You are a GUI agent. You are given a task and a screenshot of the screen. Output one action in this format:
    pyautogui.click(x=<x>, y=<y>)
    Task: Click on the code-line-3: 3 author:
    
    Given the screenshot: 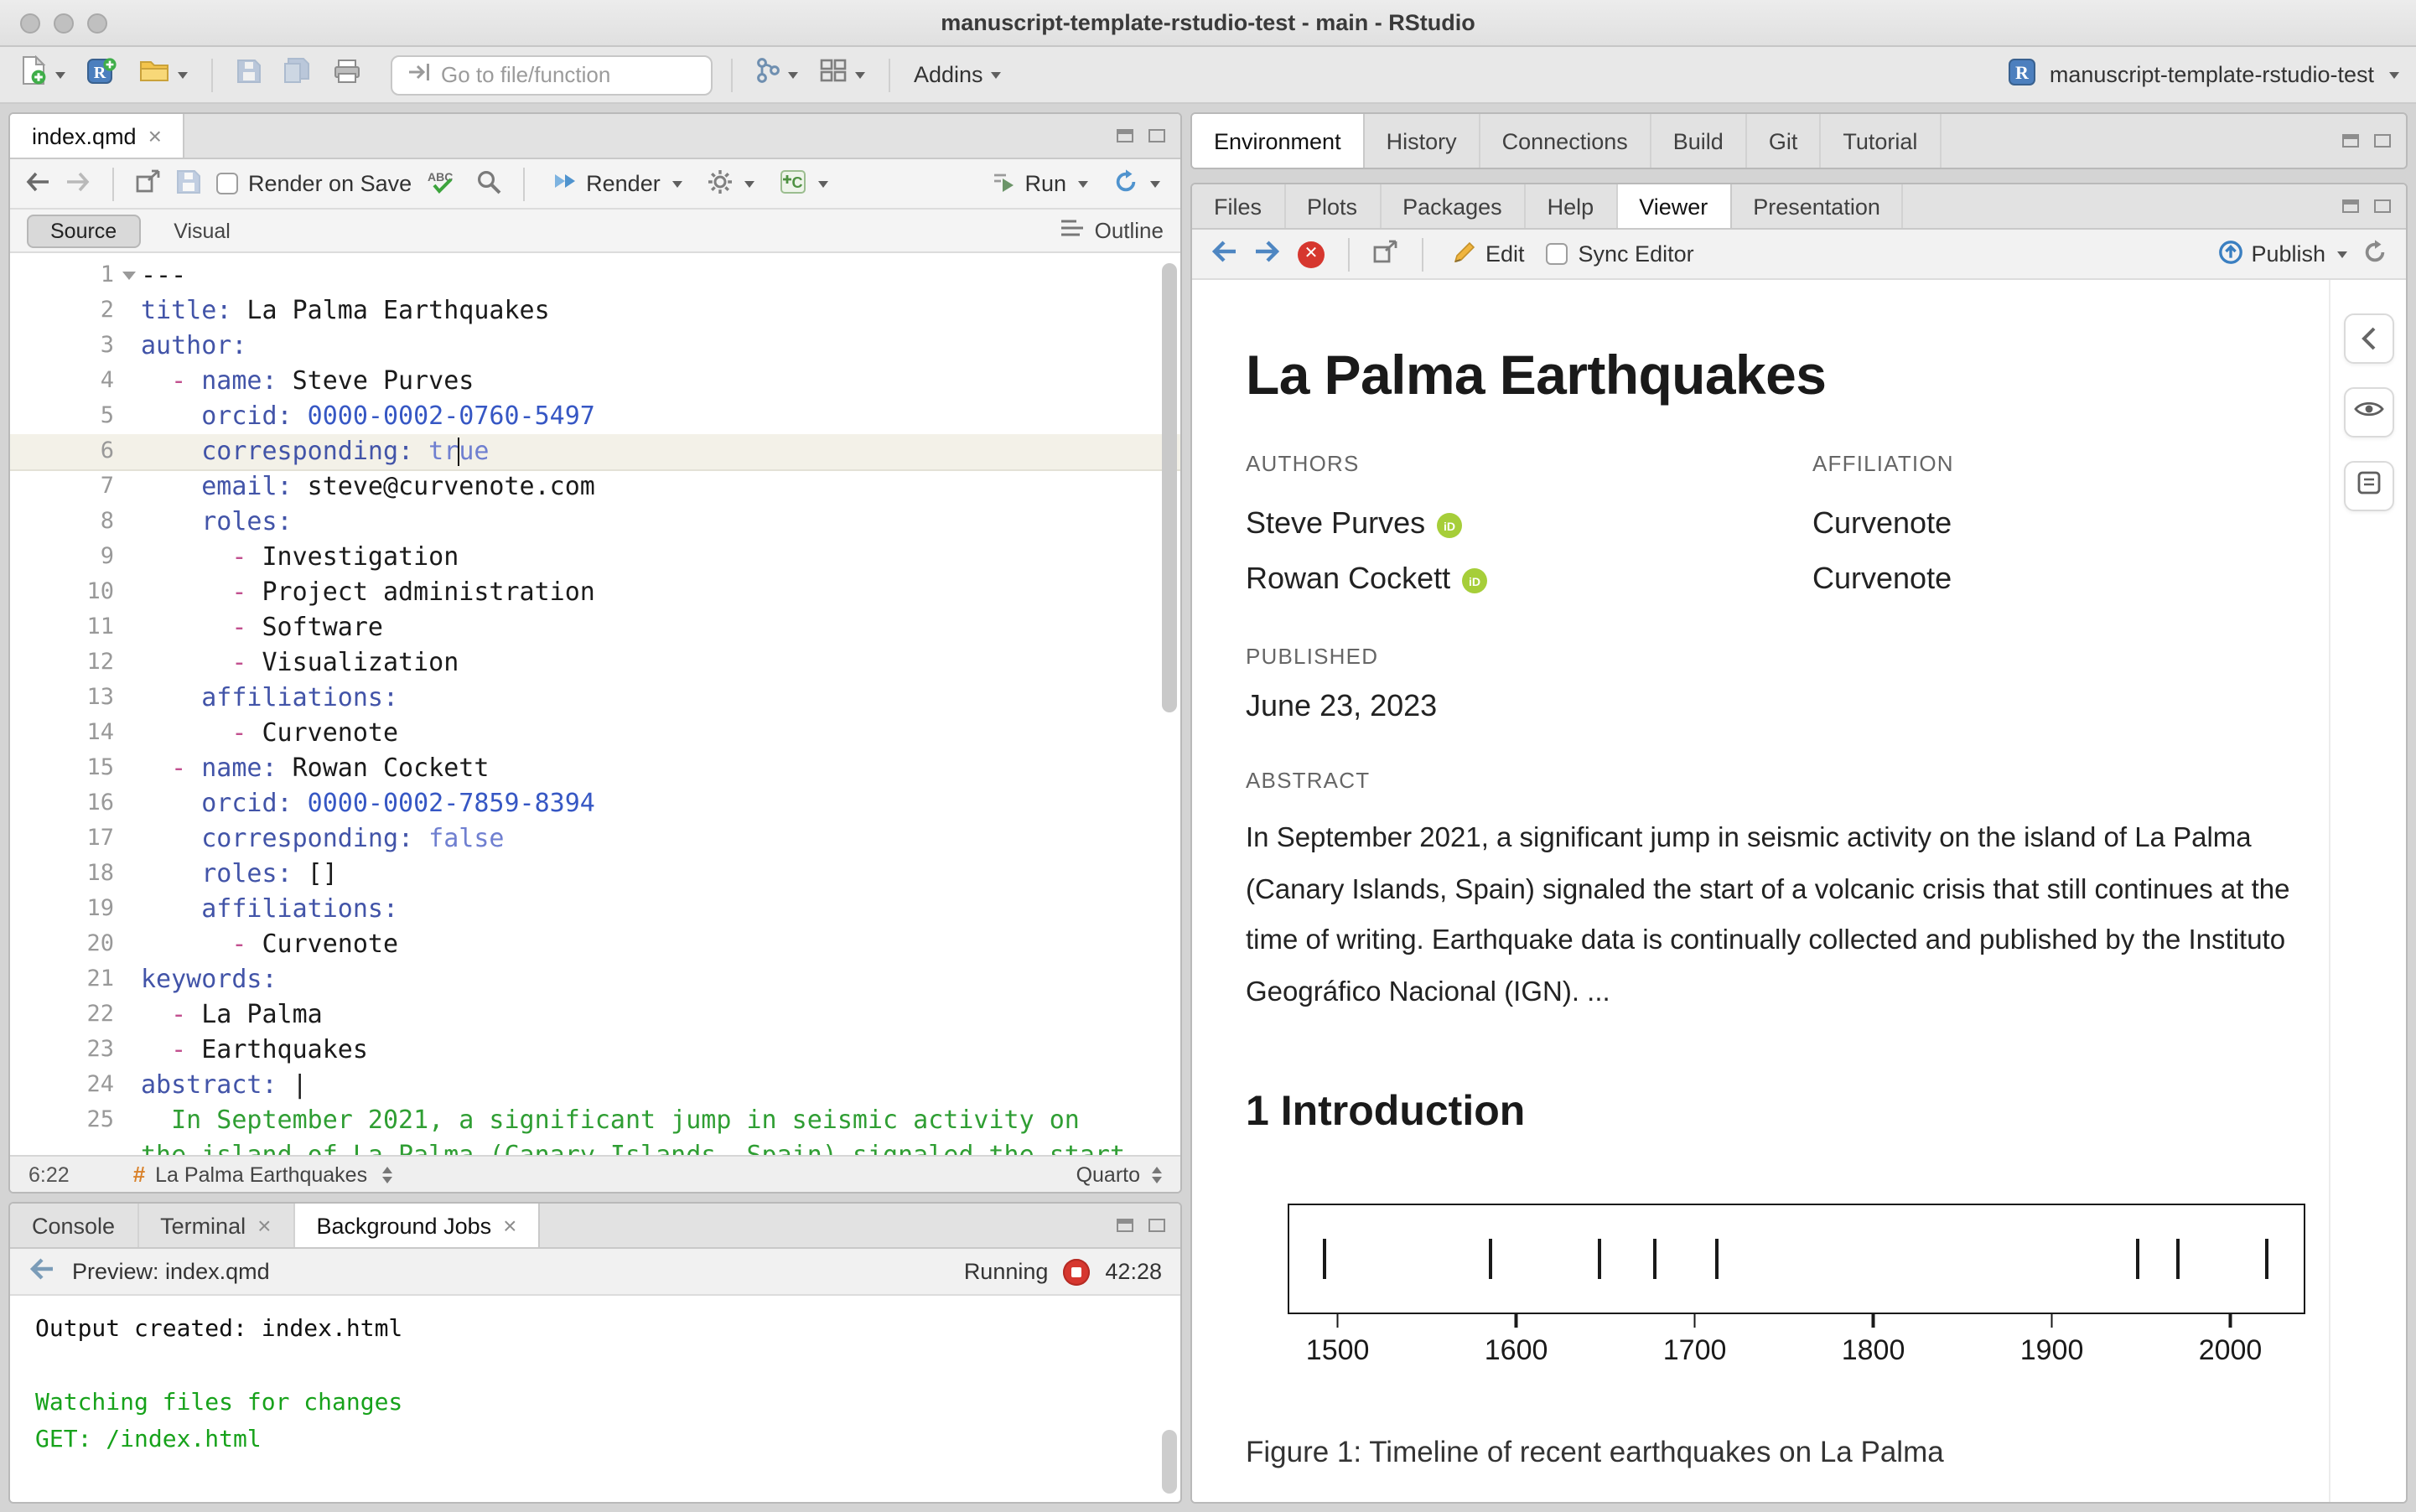 What is the action you would take?
    pyautogui.click(x=595, y=346)
    